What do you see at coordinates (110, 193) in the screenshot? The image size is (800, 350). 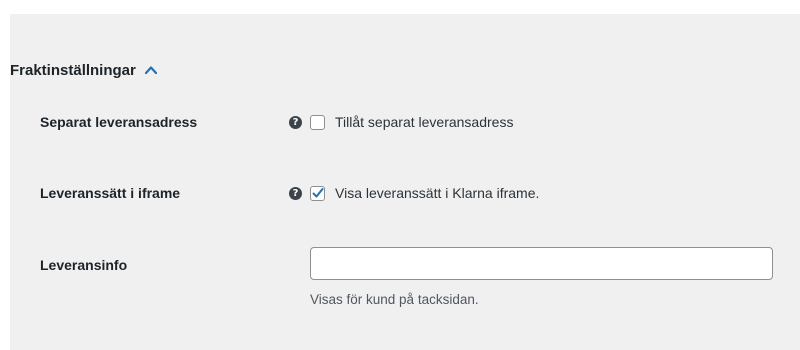 I see `shipping-iframe-label: Leveranssätt i iframe` at bounding box center [110, 193].